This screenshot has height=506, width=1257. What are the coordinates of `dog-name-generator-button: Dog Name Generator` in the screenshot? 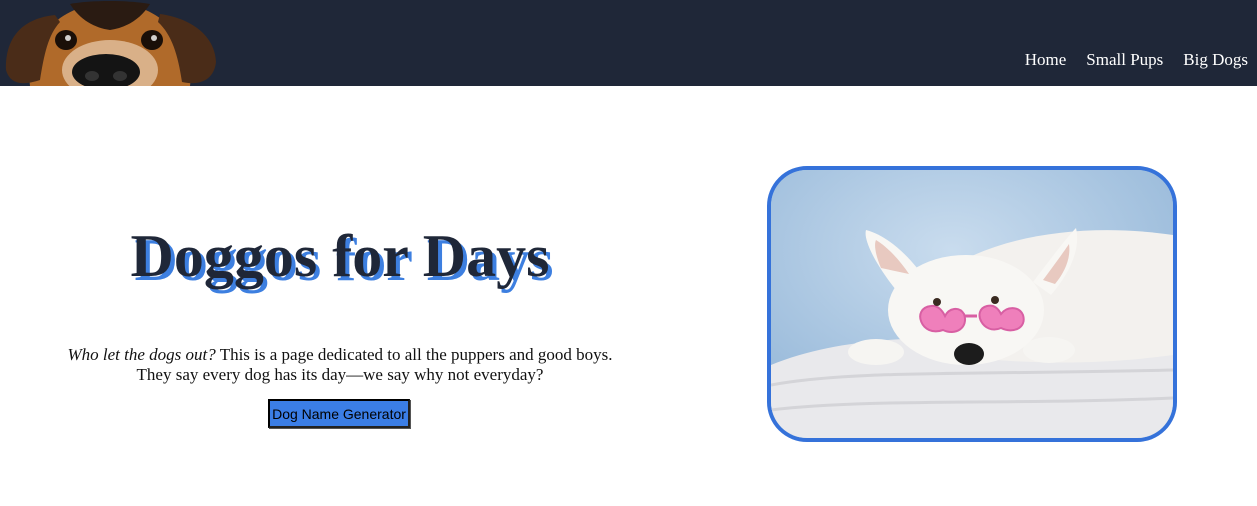 It's located at (339, 413).